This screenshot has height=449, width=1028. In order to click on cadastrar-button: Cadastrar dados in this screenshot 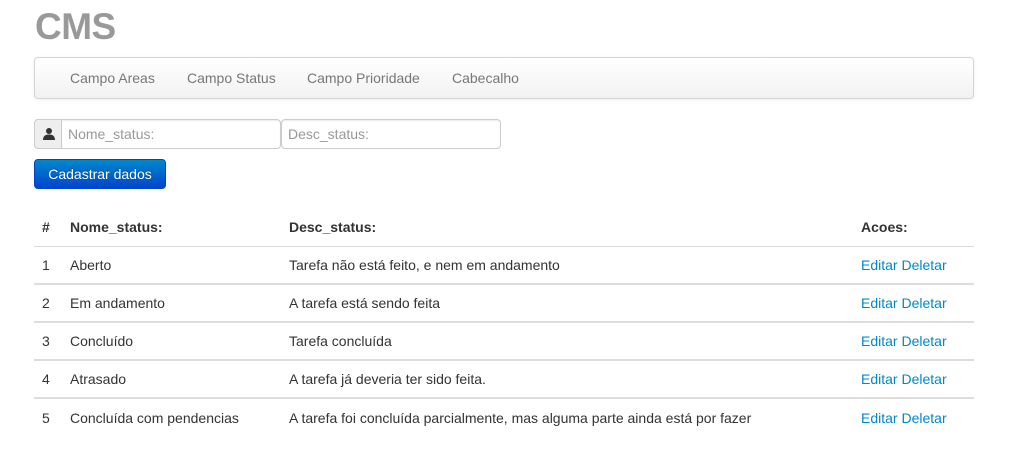, I will do `click(100, 174)`.